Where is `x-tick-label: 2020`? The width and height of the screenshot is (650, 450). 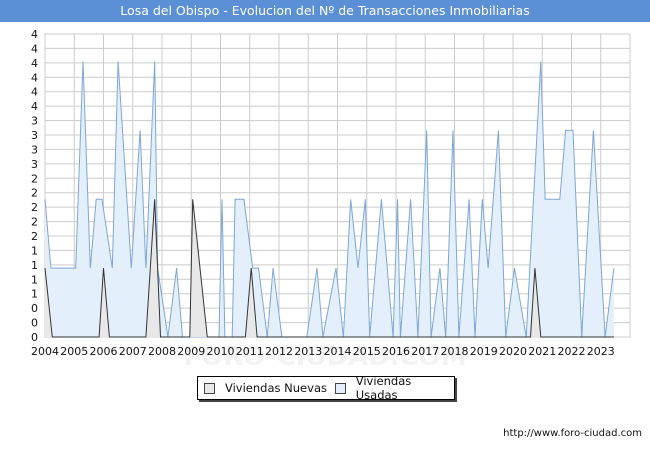 x-tick-label: 2020 is located at coordinates (513, 351).